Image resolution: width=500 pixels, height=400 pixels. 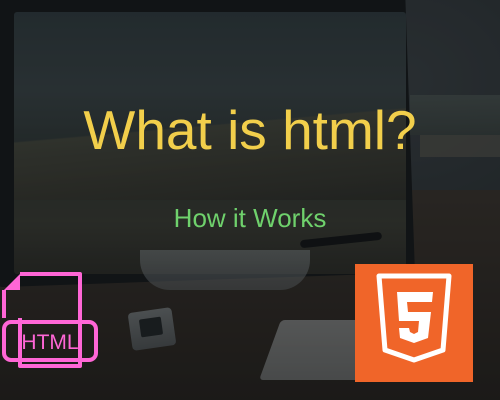 I want to click on subheadline-text: How it Works, so click(x=250, y=218).